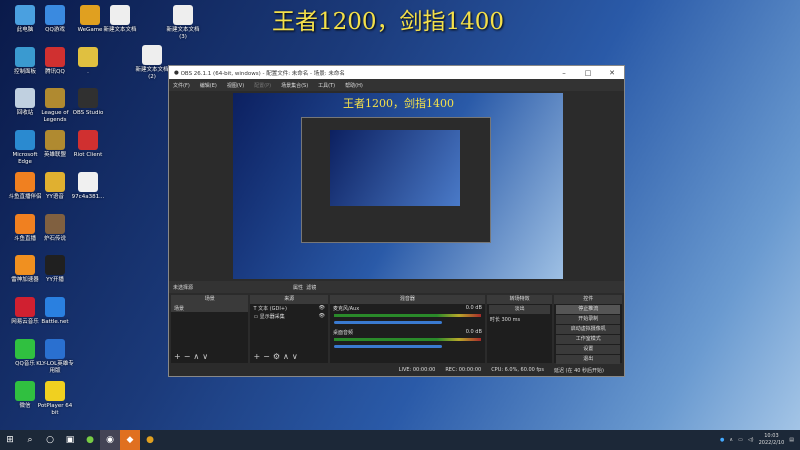 This screenshot has height=450, width=800. I want to click on desktop-icon: 新建文本文档, so click(120, 19).